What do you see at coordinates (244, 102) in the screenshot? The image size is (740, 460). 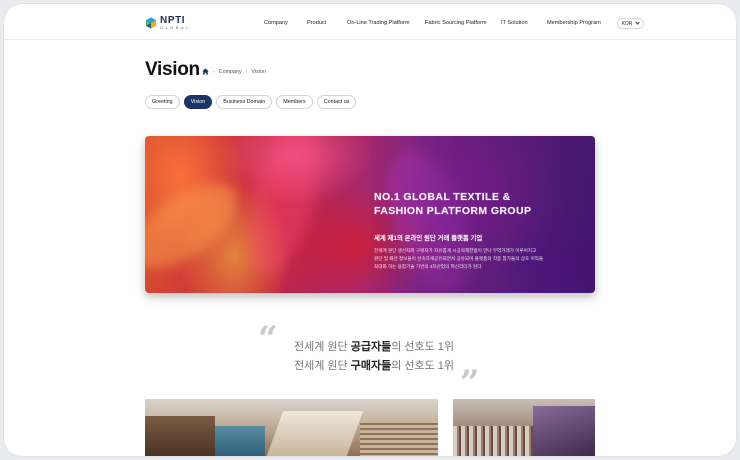 I see `tab-business-domain: Business Domain` at bounding box center [244, 102].